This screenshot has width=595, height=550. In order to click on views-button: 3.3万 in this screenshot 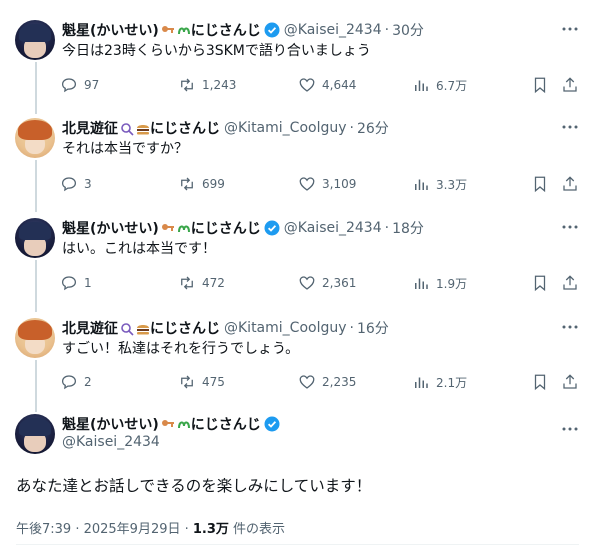, I will do `click(439, 184)`.